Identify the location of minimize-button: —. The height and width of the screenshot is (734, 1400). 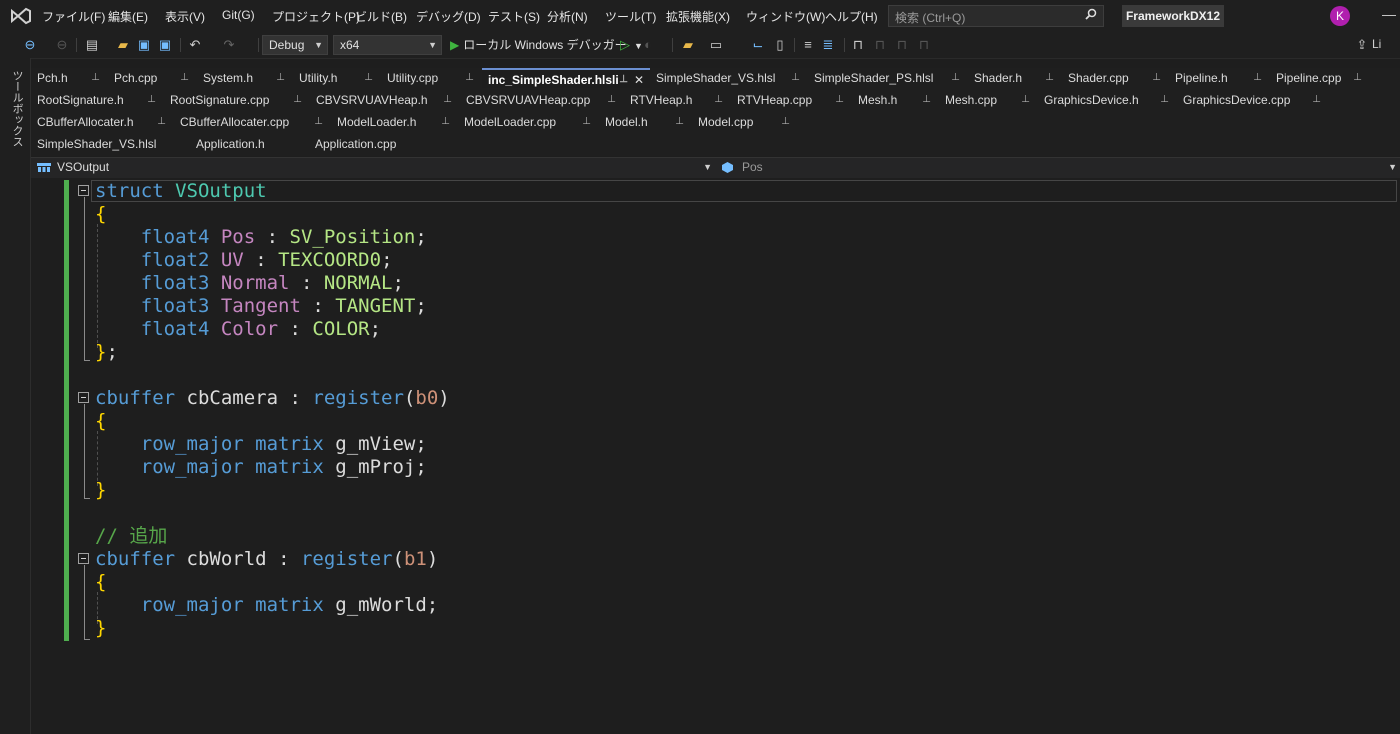
(1389, 14).